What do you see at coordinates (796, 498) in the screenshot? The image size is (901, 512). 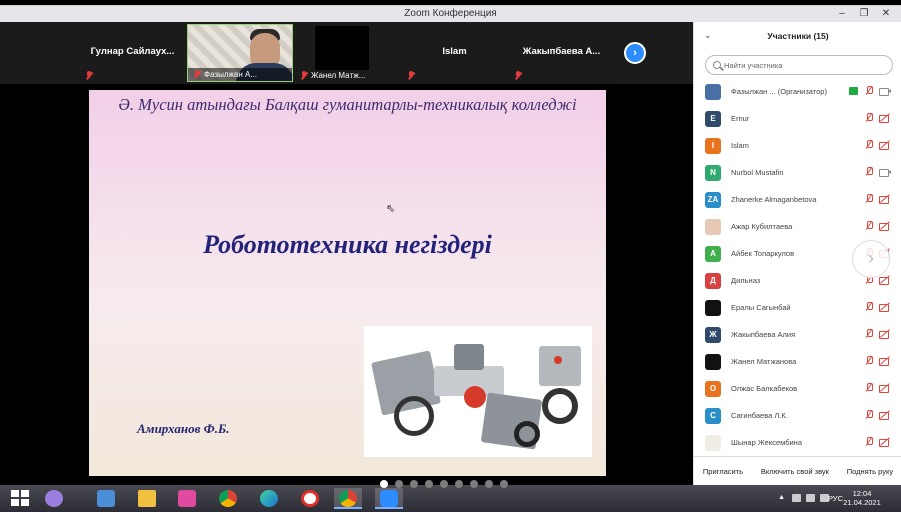 I see `battery-icon` at bounding box center [796, 498].